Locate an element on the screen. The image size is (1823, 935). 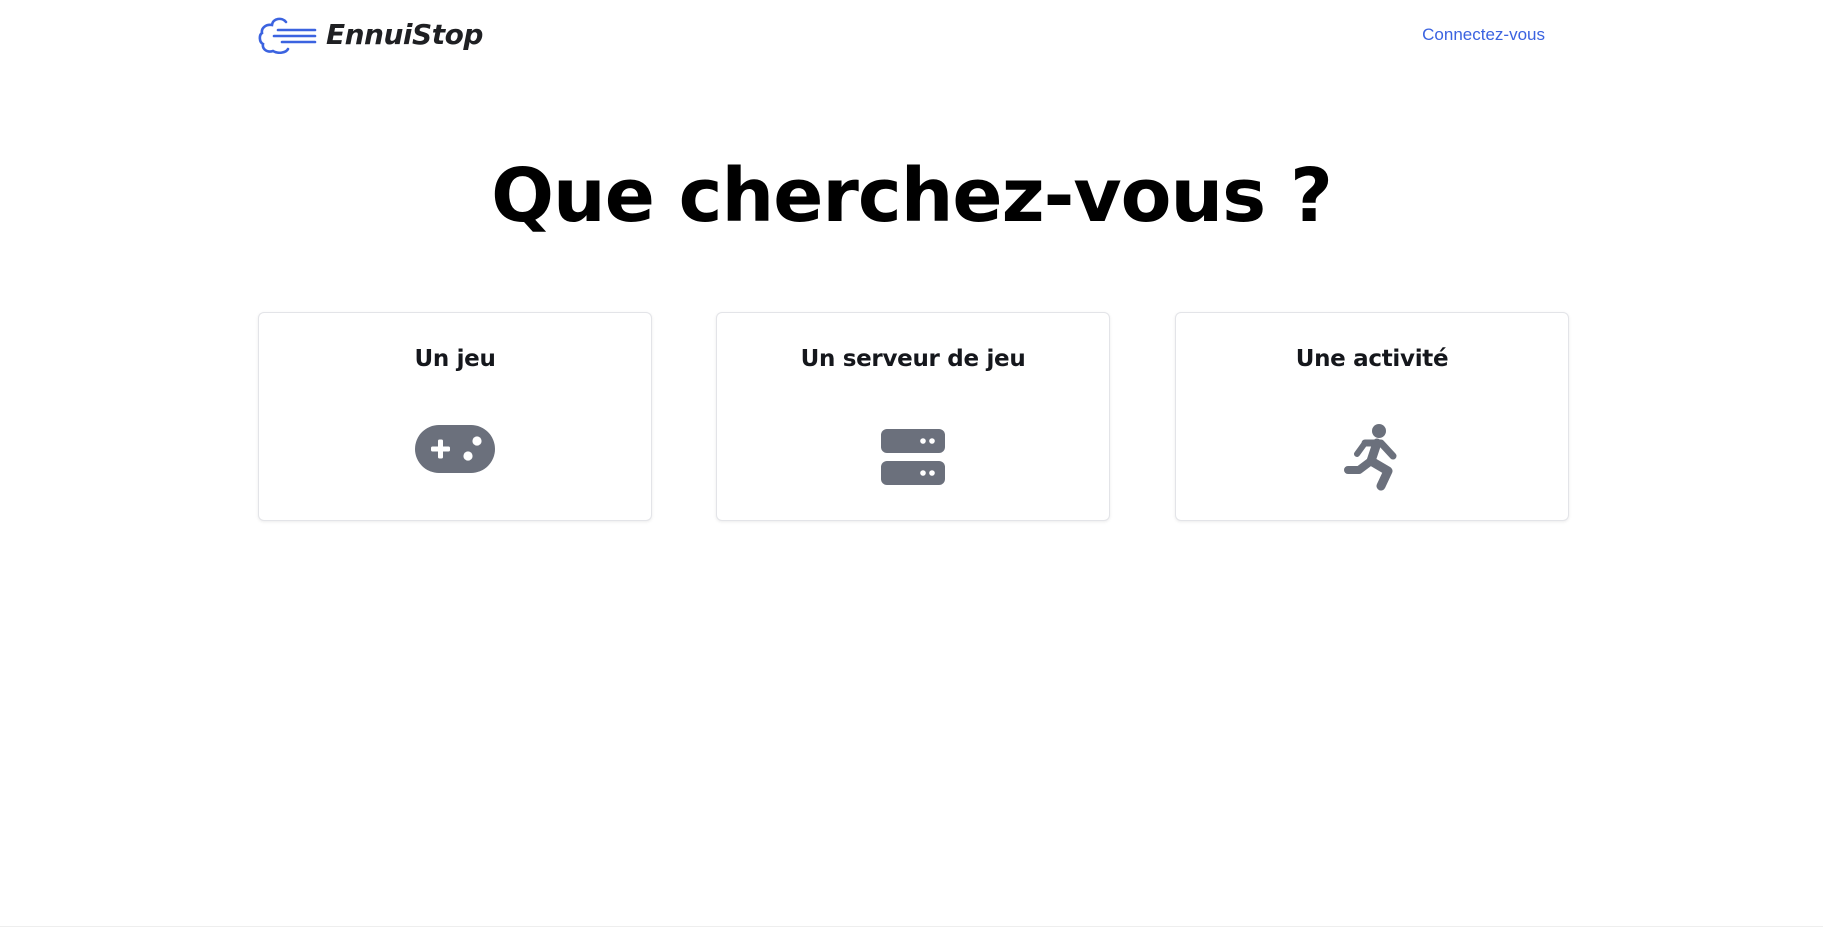
card-game-label: Un jeu is located at coordinates (455, 359).